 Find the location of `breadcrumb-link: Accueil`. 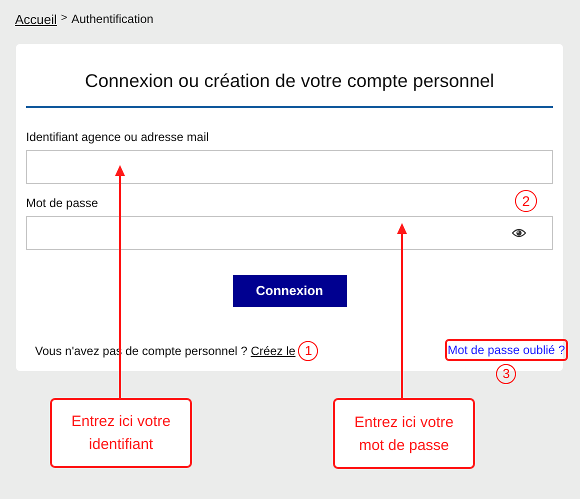

breadcrumb-link: Accueil is located at coordinates (36, 20).